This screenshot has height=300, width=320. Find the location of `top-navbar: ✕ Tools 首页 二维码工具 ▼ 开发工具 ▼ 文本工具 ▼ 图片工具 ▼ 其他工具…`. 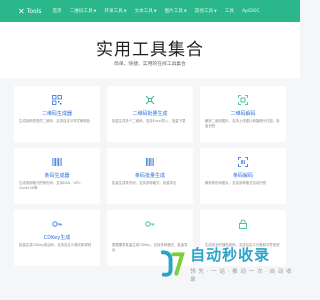

top-navbar: ✕ Tools 首页 二维码工具 ▼ 开发工具 ▼ 文本工具 ▼ 图片工具 ▼ 其他工具… is located at coordinates (150, 11).